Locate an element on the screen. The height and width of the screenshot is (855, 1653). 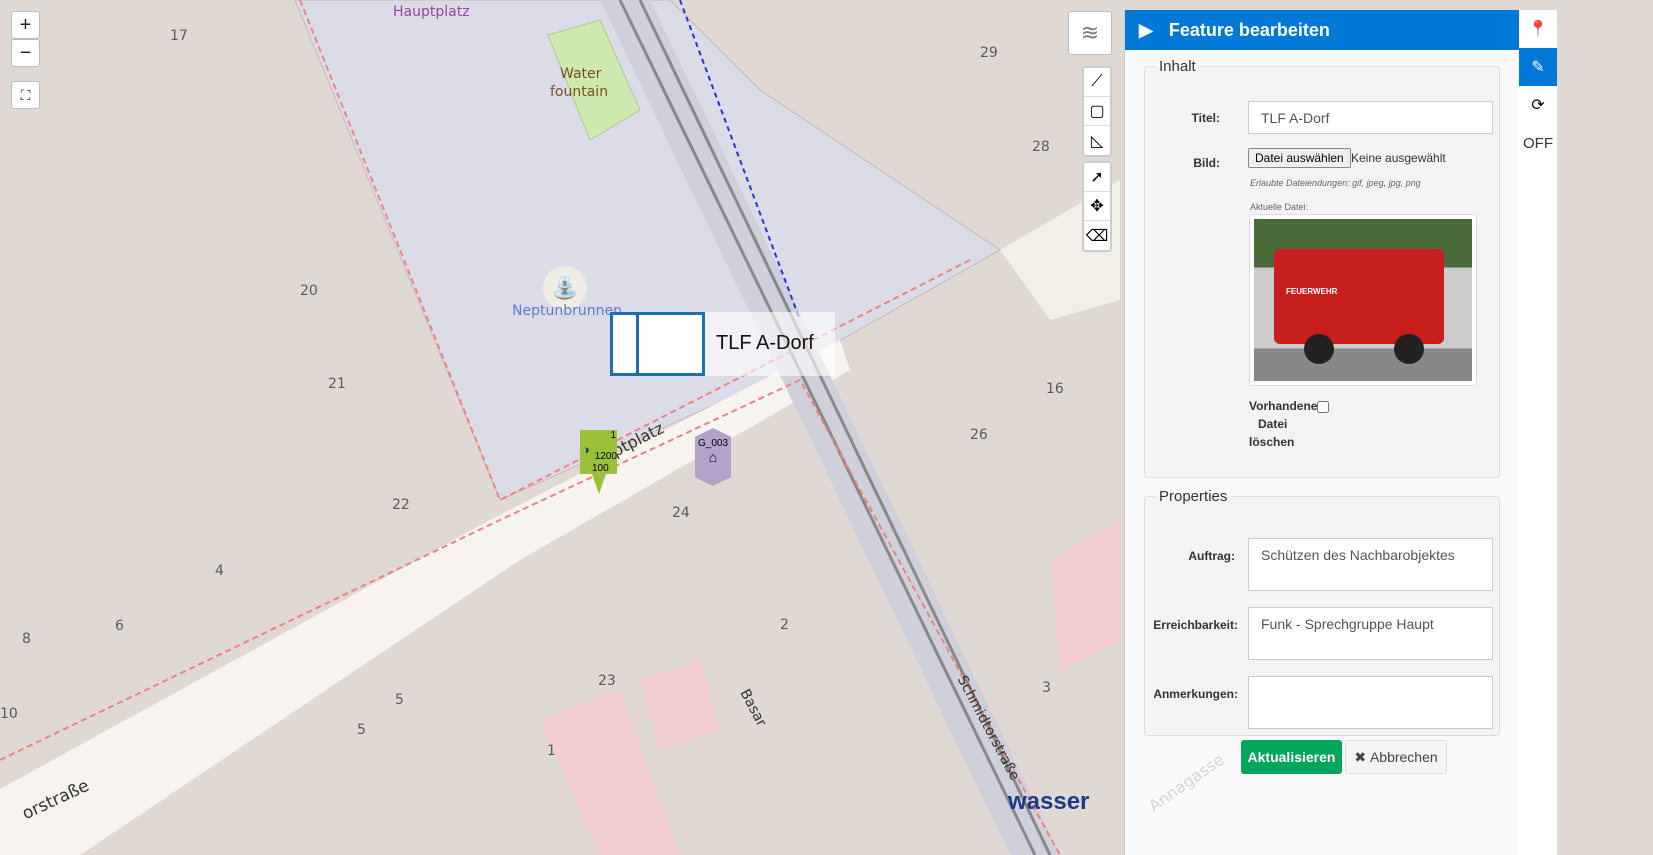
house-number: 17 is located at coordinates (179, 36).